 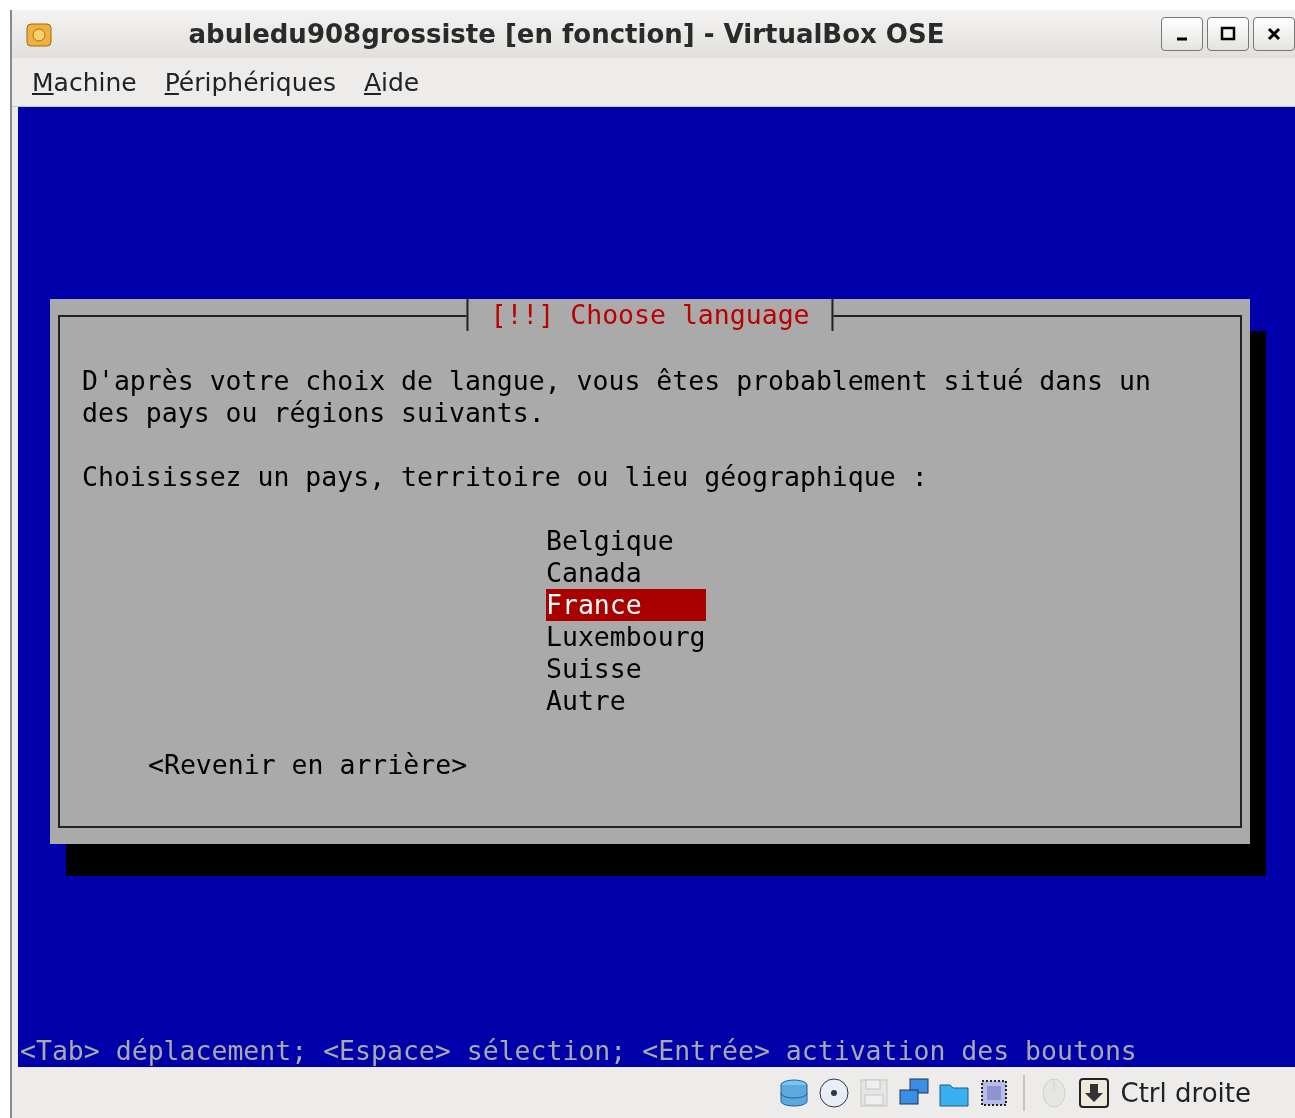 I want to click on minimize-button, so click(x=1182, y=34).